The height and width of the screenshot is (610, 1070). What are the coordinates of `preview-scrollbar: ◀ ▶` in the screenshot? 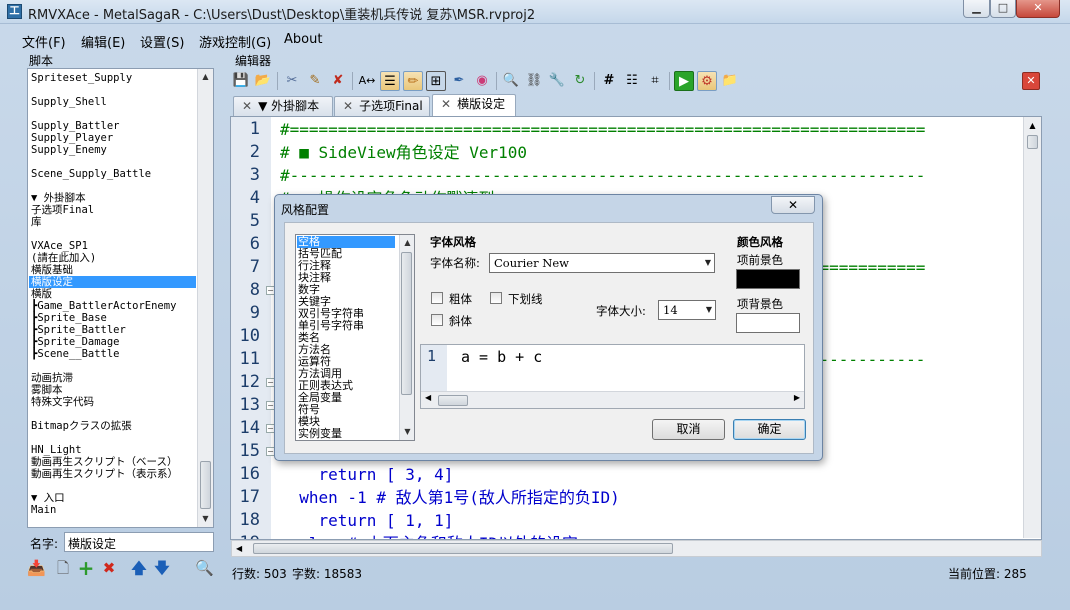 It's located at (612, 399).